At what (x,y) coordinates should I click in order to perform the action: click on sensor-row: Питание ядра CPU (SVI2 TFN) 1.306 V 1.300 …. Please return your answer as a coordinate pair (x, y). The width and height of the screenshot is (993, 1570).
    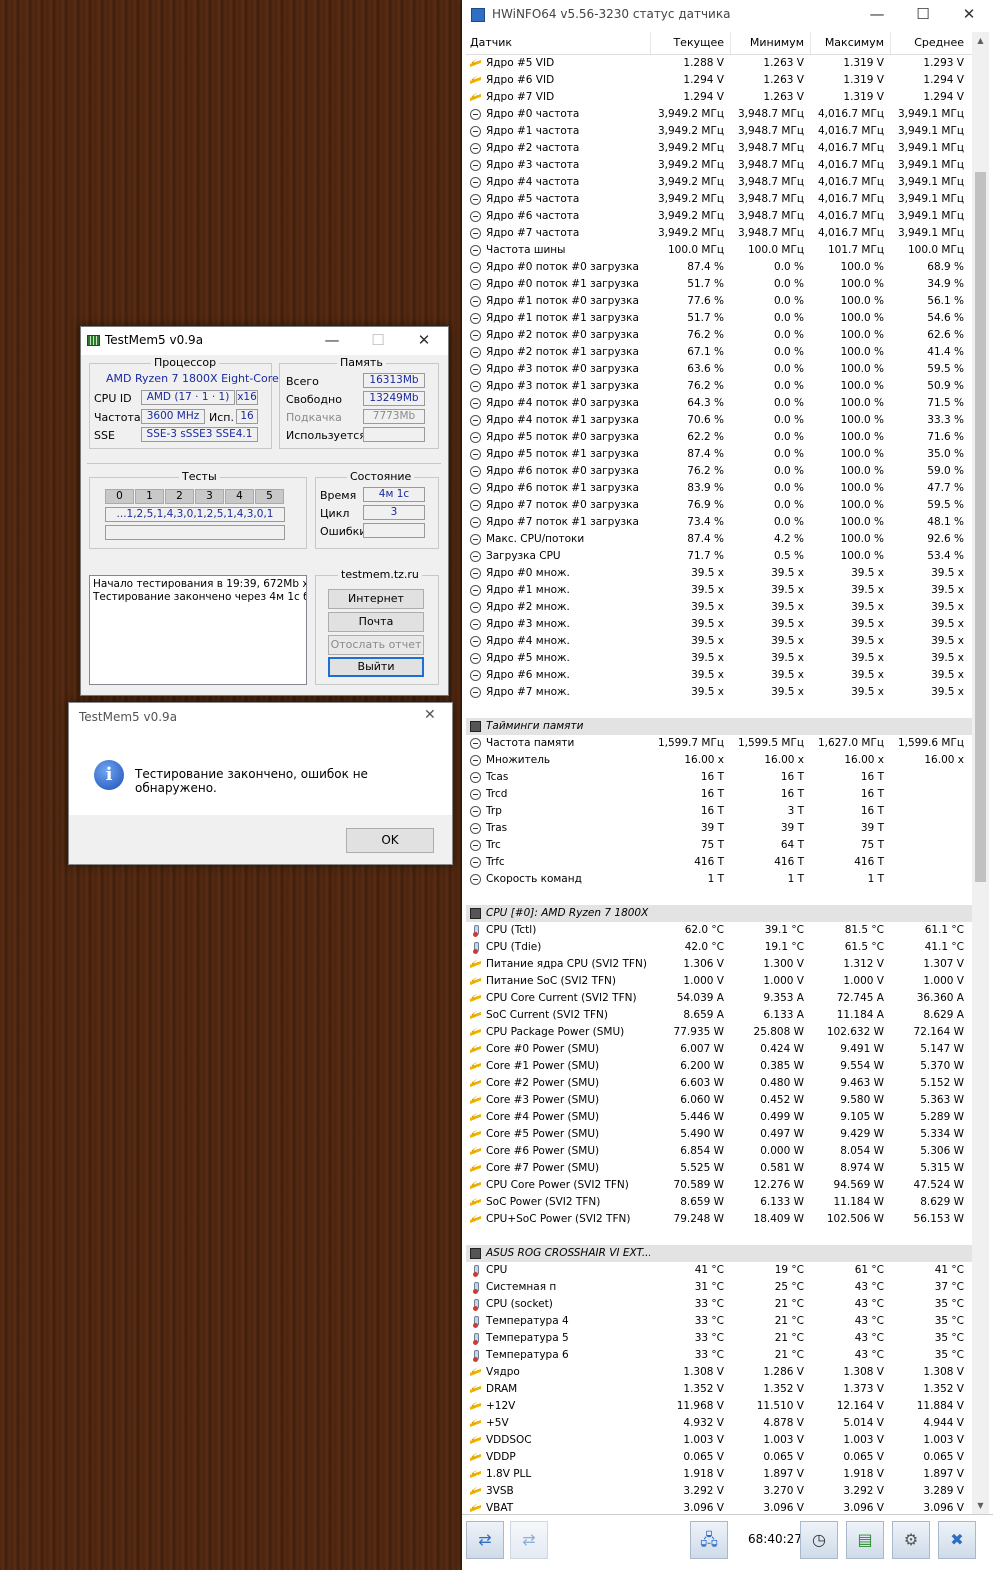
    Looking at the image, I should click on (719, 964).